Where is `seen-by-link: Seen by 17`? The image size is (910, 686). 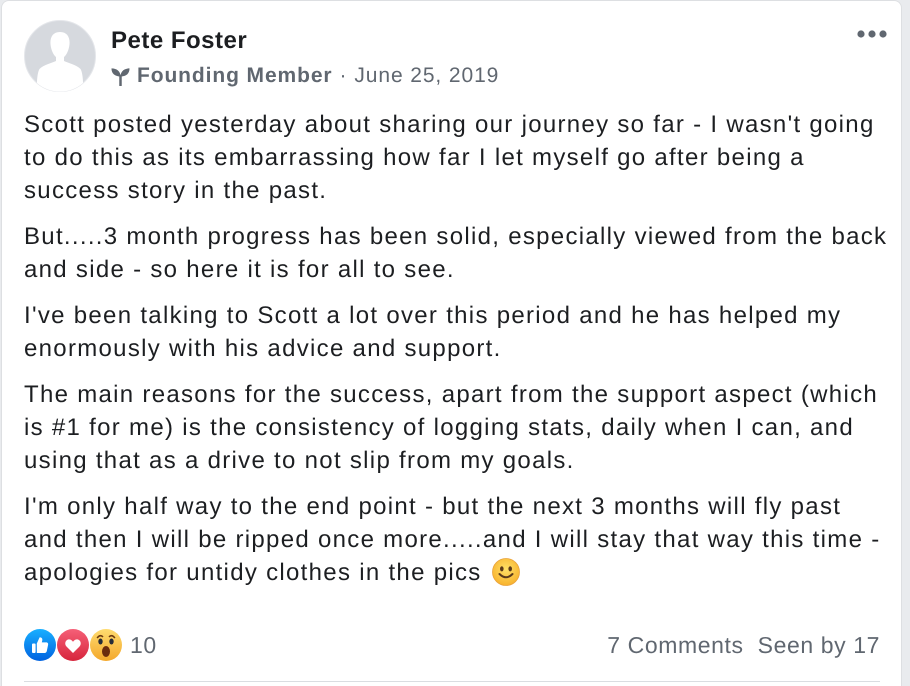 seen-by-link: Seen by 17 is located at coordinates (819, 645).